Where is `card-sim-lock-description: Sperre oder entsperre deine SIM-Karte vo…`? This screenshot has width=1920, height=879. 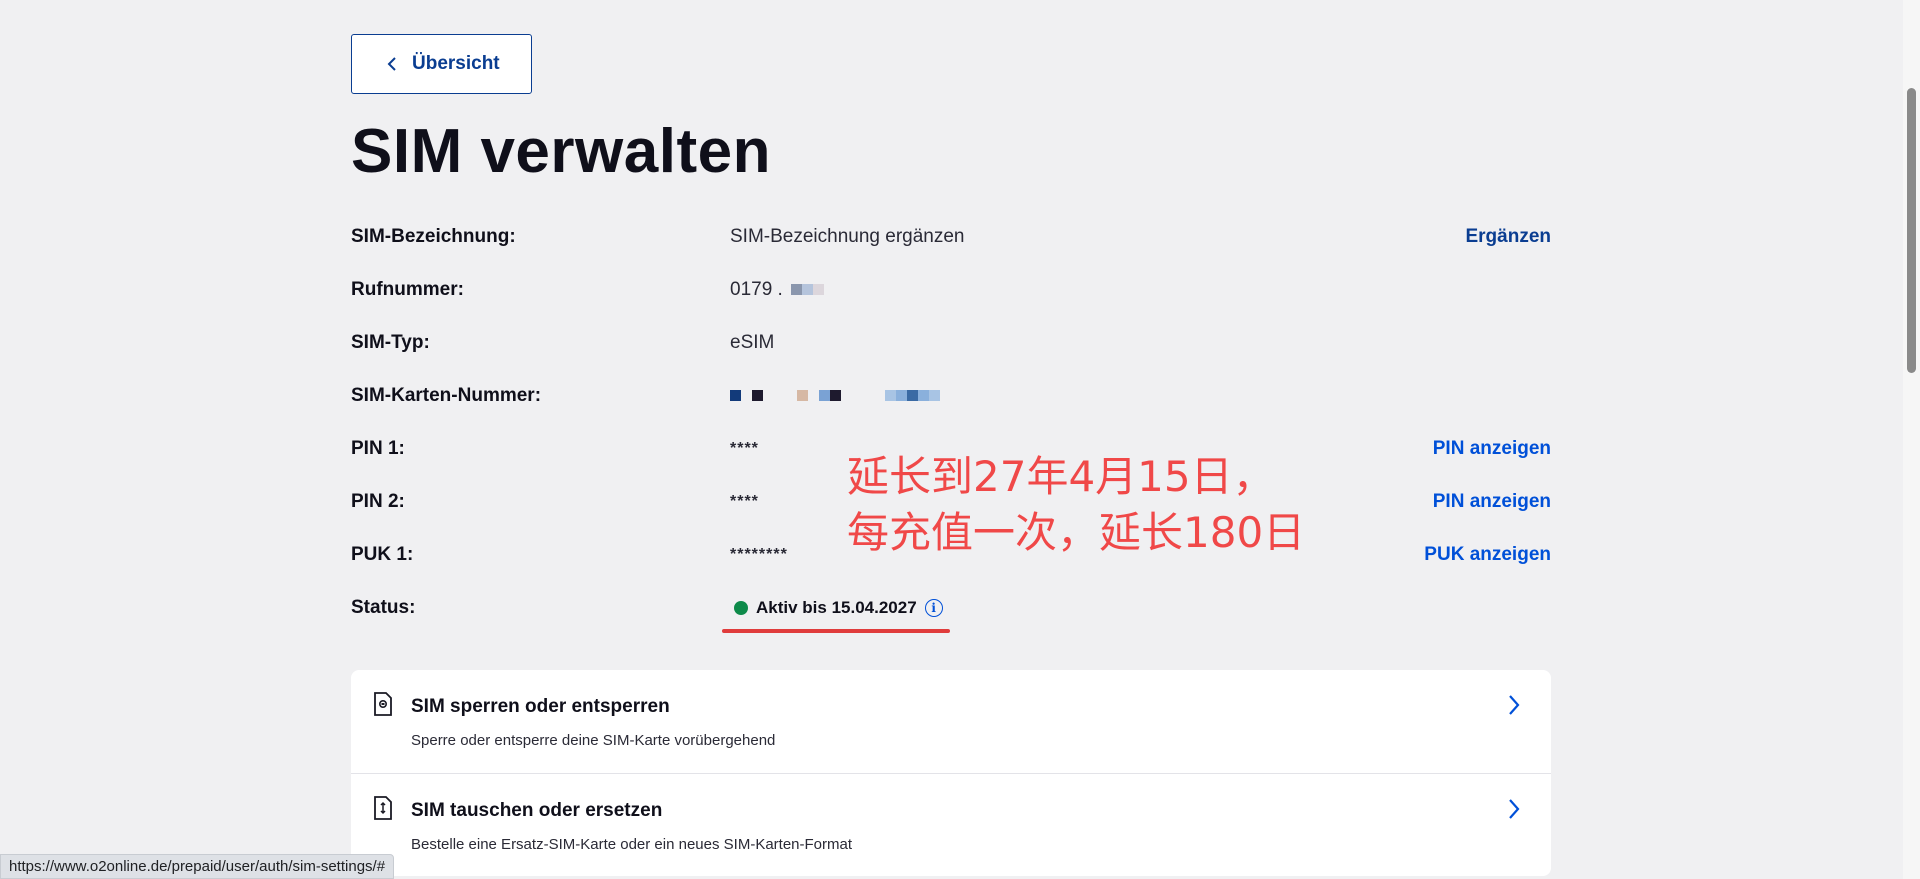
card-sim-lock-description: Sperre oder entsperre deine SIM-Karte vo… is located at coordinates (593, 741).